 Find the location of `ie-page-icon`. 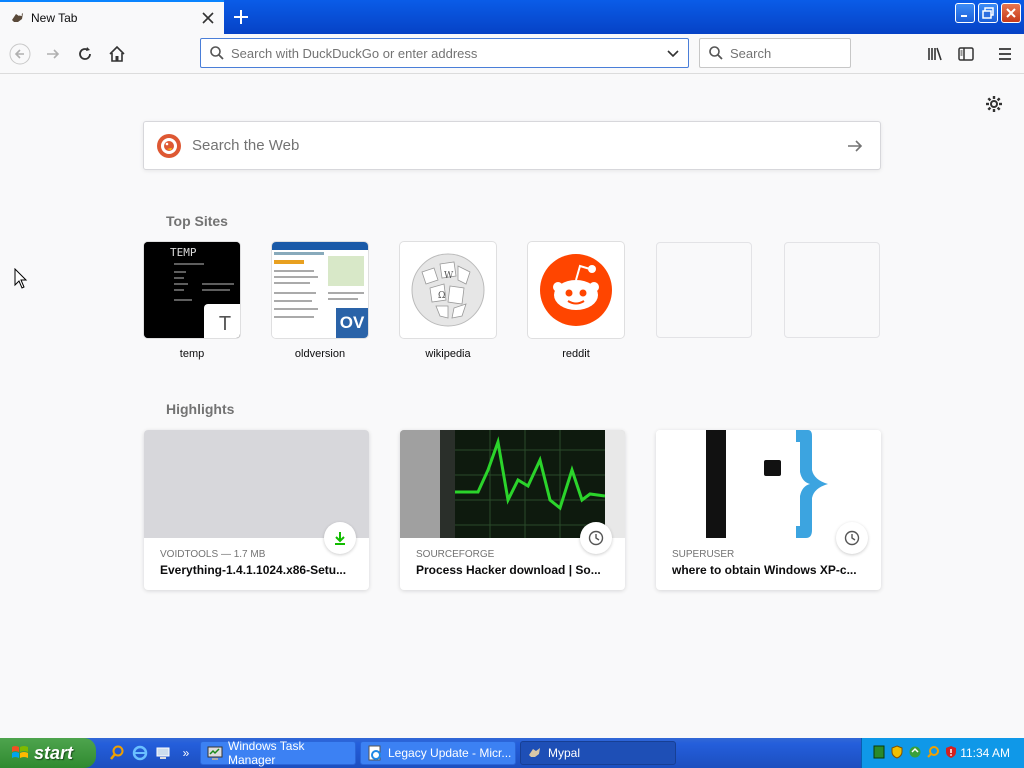

ie-page-icon is located at coordinates (375, 753).